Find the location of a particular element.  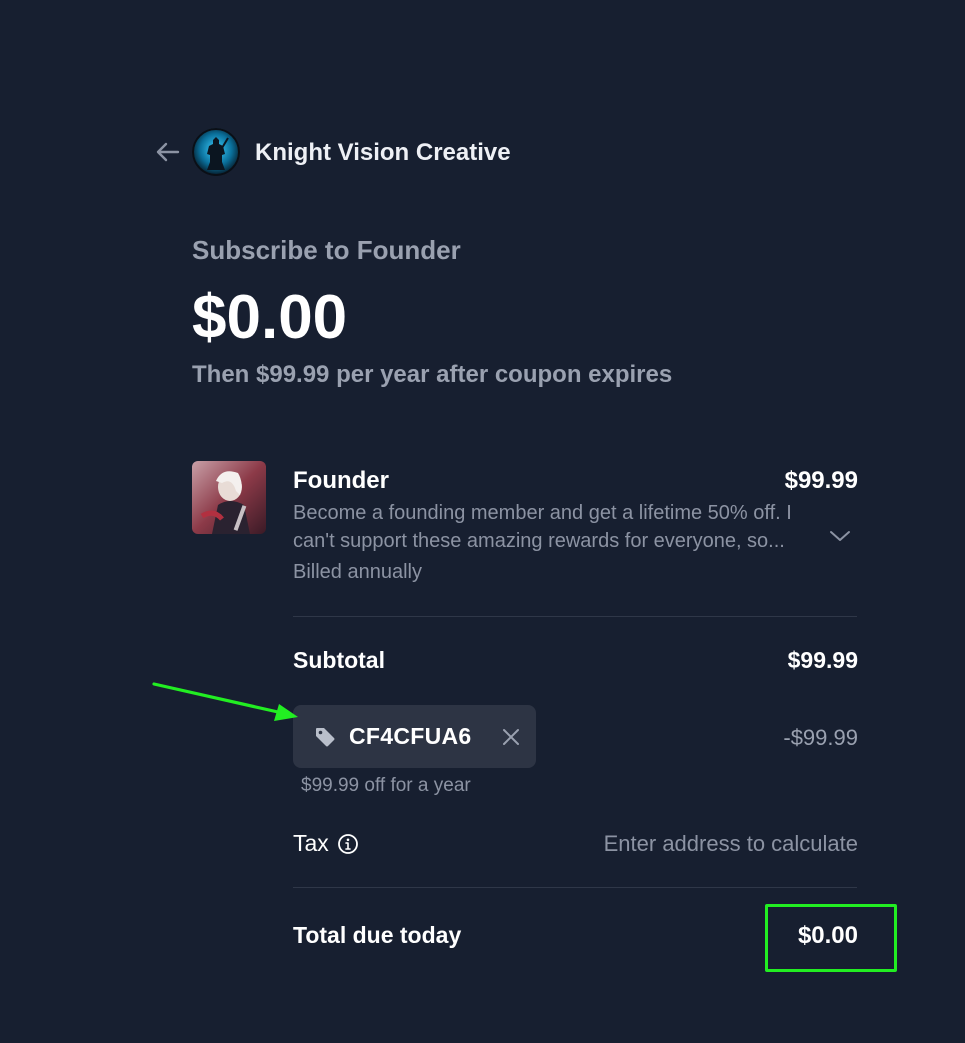

merchant-avatar is located at coordinates (216, 152).